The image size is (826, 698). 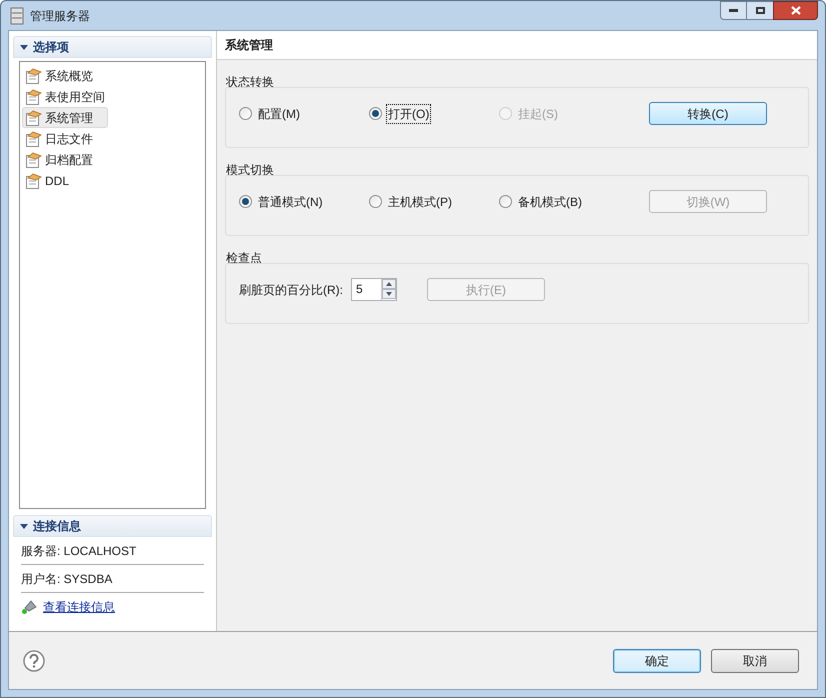 I want to click on radio-label: 备机模式(B), so click(x=550, y=201).